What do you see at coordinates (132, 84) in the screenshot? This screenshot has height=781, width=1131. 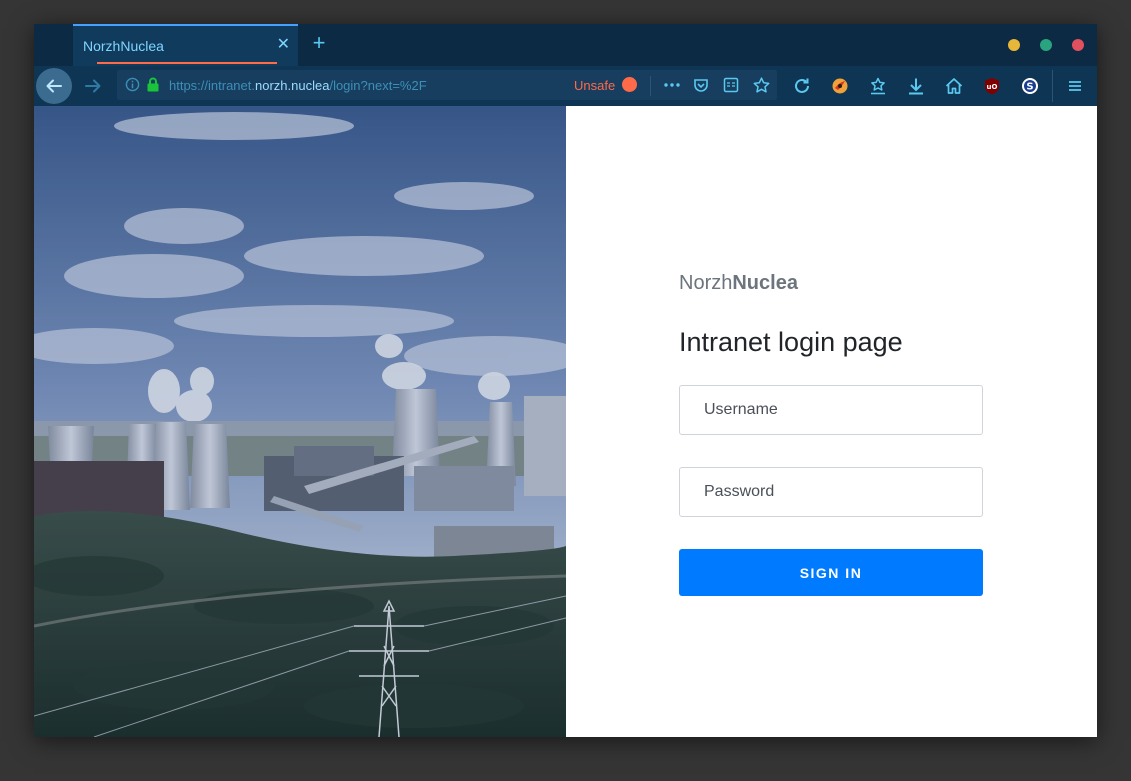 I see `info-icon` at bounding box center [132, 84].